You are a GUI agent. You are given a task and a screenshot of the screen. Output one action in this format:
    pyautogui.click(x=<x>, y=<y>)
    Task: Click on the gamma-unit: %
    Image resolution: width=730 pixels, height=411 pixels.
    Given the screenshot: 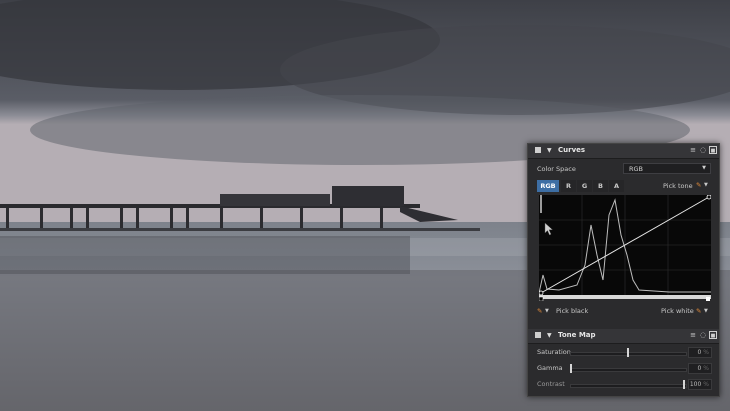 What is the action you would take?
    pyautogui.click(x=706, y=368)
    